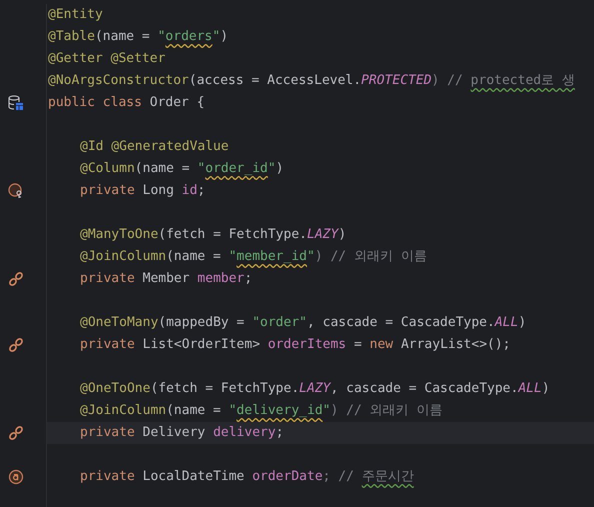 Image resolution: width=594 pixels, height=507 pixels. I want to click on code-text: Member, so click(166, 279).